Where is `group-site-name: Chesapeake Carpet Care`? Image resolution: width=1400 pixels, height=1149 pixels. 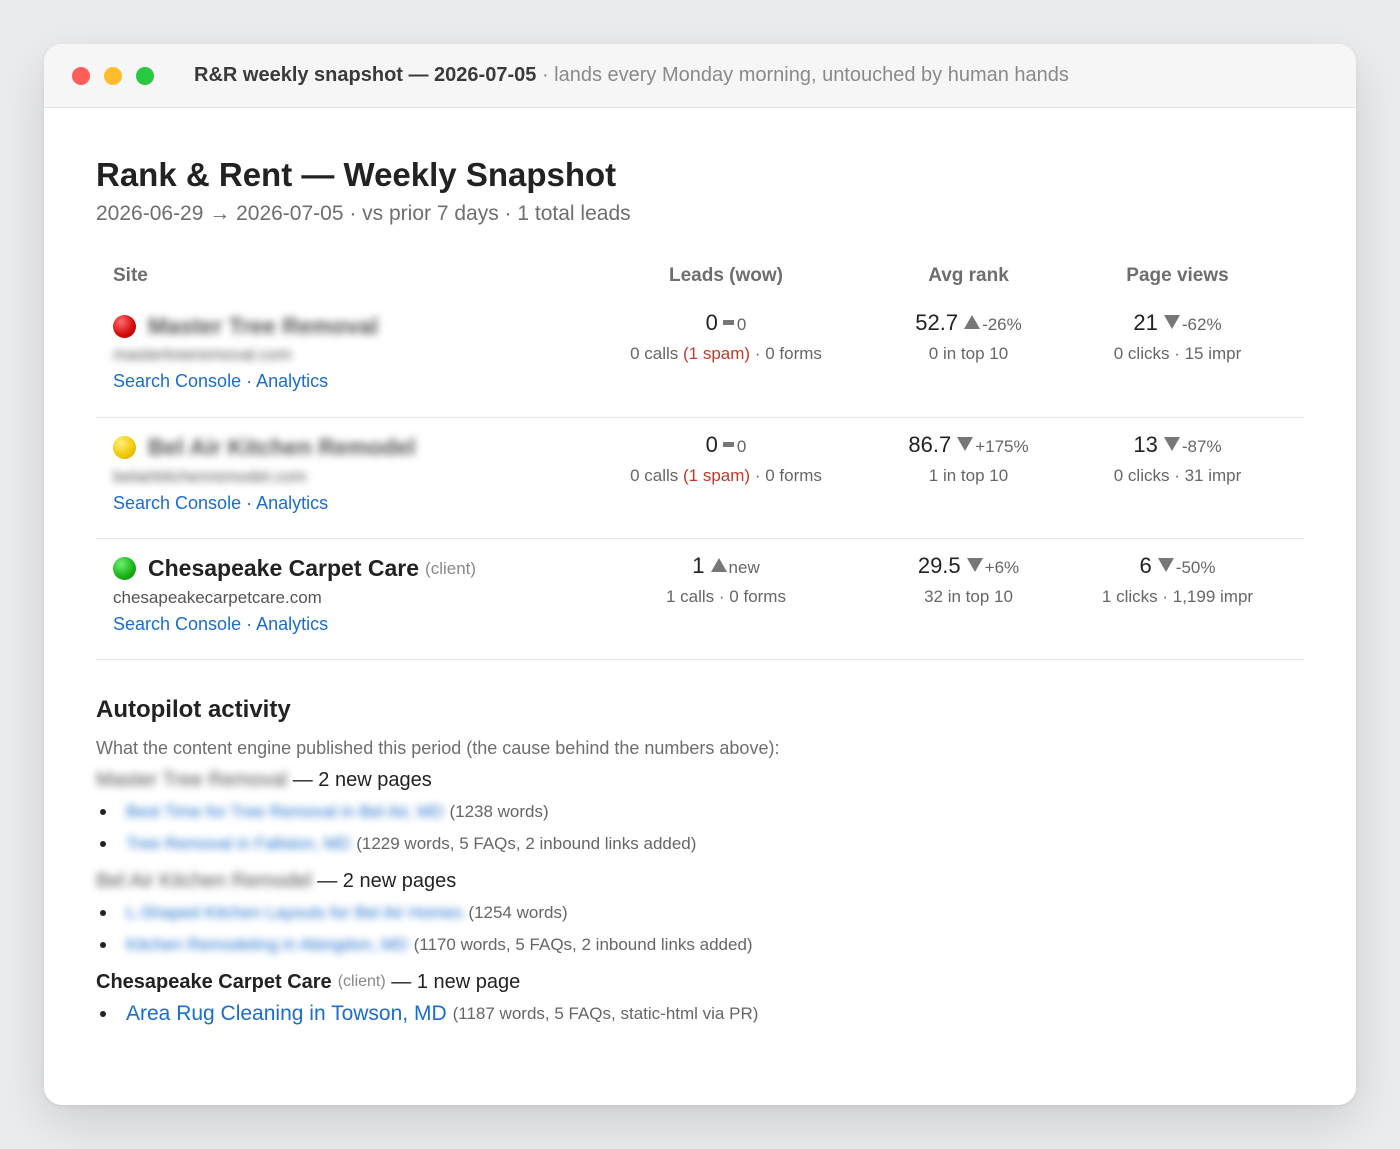
group-site-name: Chesapeake Carpet Care is located at coordinates (214, 981).